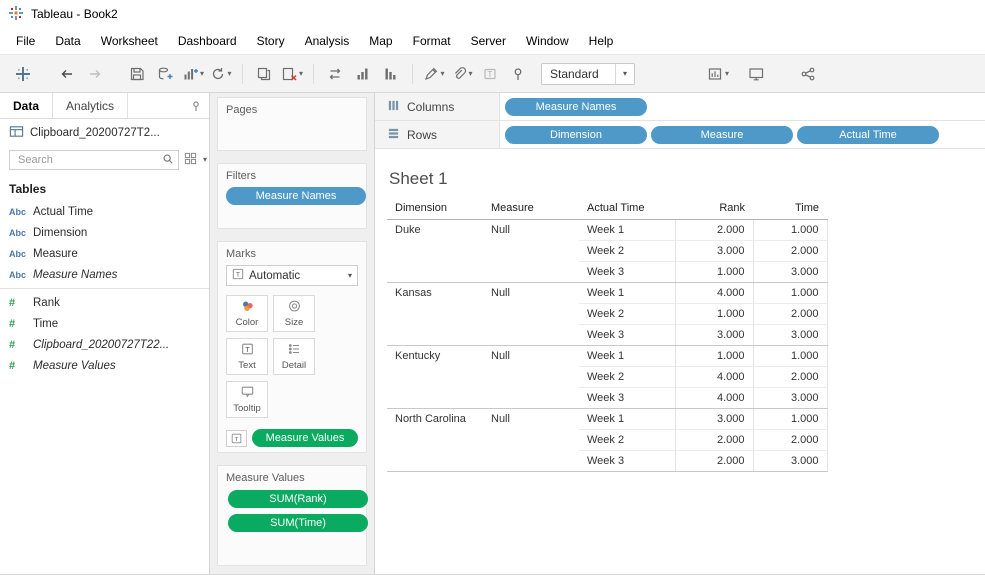 Image resolution: width=985 pixels, height=575 pixels. Describe the element at coordinates (67, 41) in the screenshot. I see `menu-item-data: Data` at that location.